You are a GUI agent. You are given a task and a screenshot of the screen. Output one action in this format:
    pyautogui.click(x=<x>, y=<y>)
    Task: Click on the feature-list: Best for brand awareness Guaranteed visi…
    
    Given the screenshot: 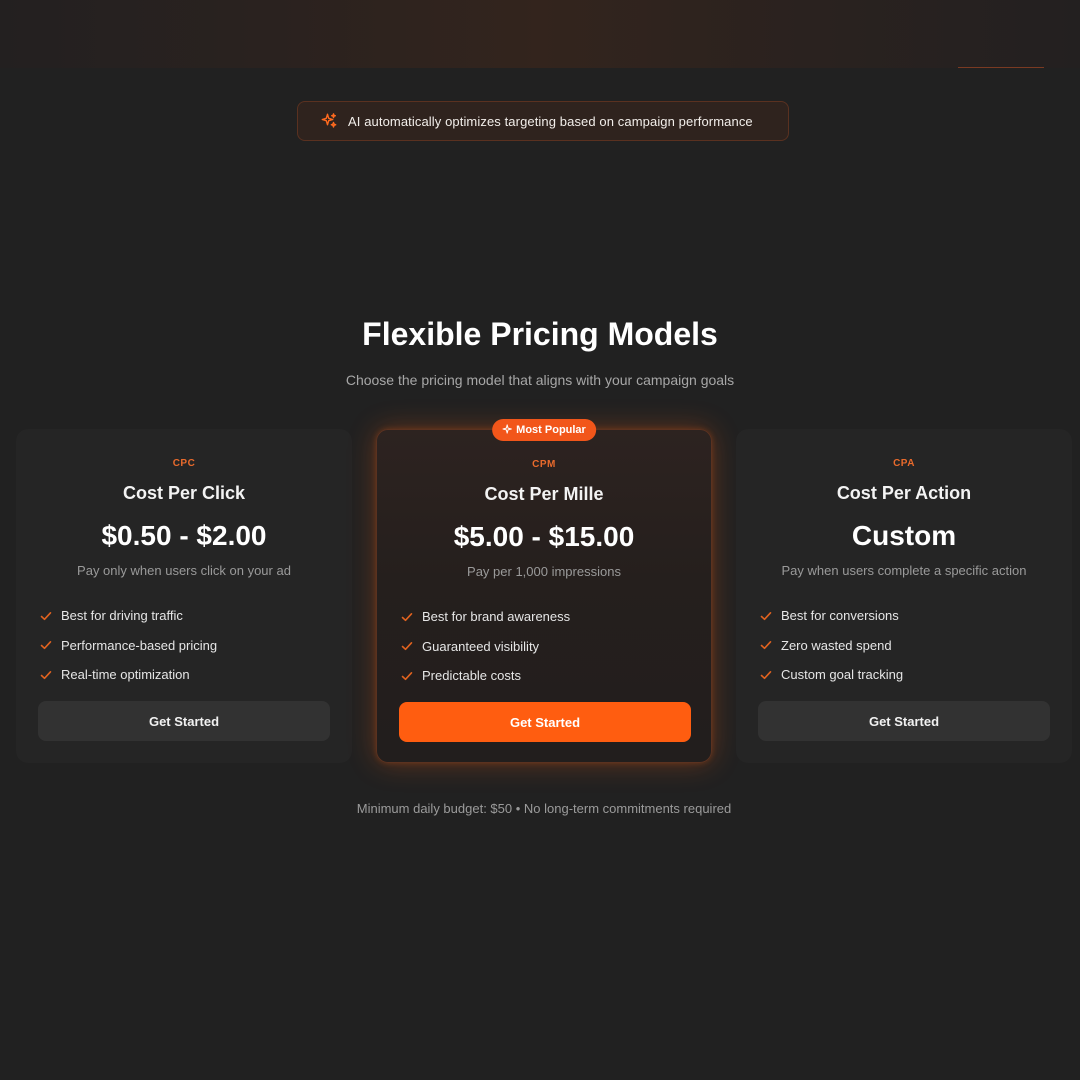 What is the action you would take?
    pyautogui.click(x=485, y=646)
    